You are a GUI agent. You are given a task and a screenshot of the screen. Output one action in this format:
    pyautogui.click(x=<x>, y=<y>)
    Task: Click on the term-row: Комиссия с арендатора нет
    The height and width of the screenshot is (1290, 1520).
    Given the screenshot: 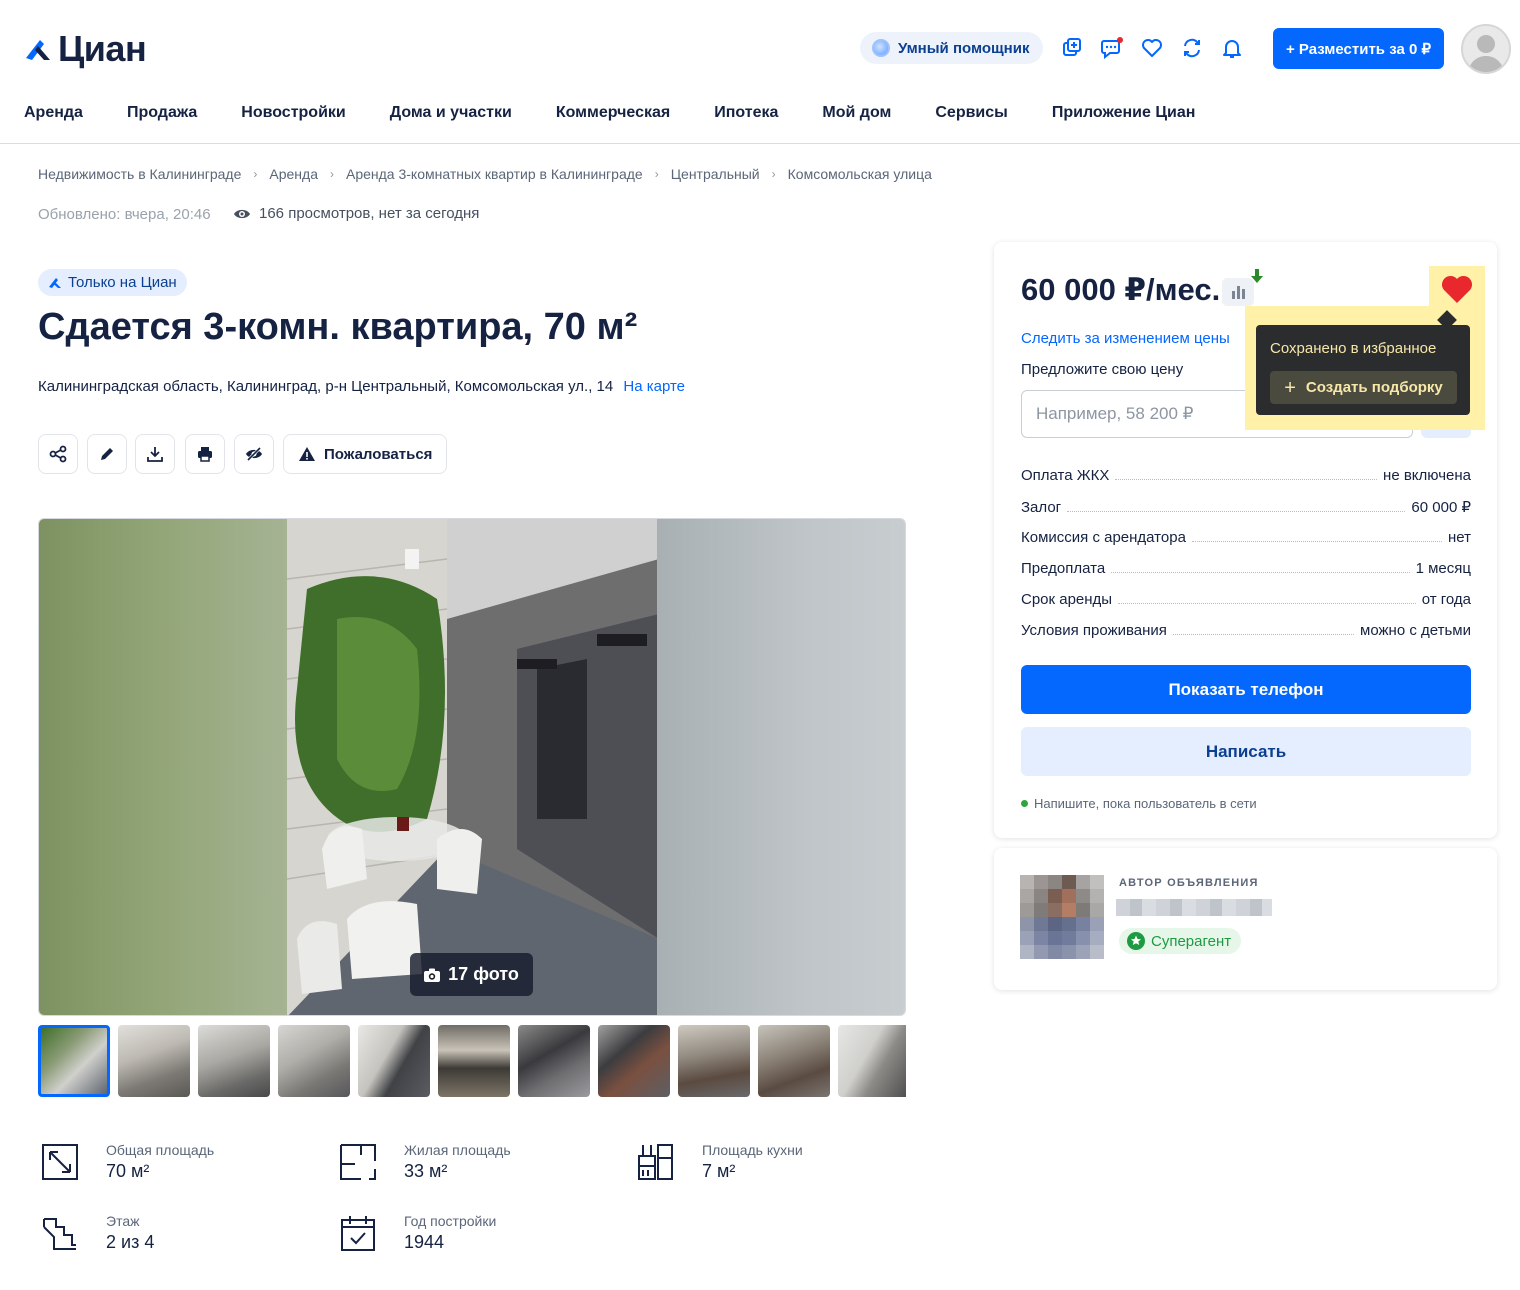 What is the action you would take?
    pyautogui.click(x=1246, y=537)
    